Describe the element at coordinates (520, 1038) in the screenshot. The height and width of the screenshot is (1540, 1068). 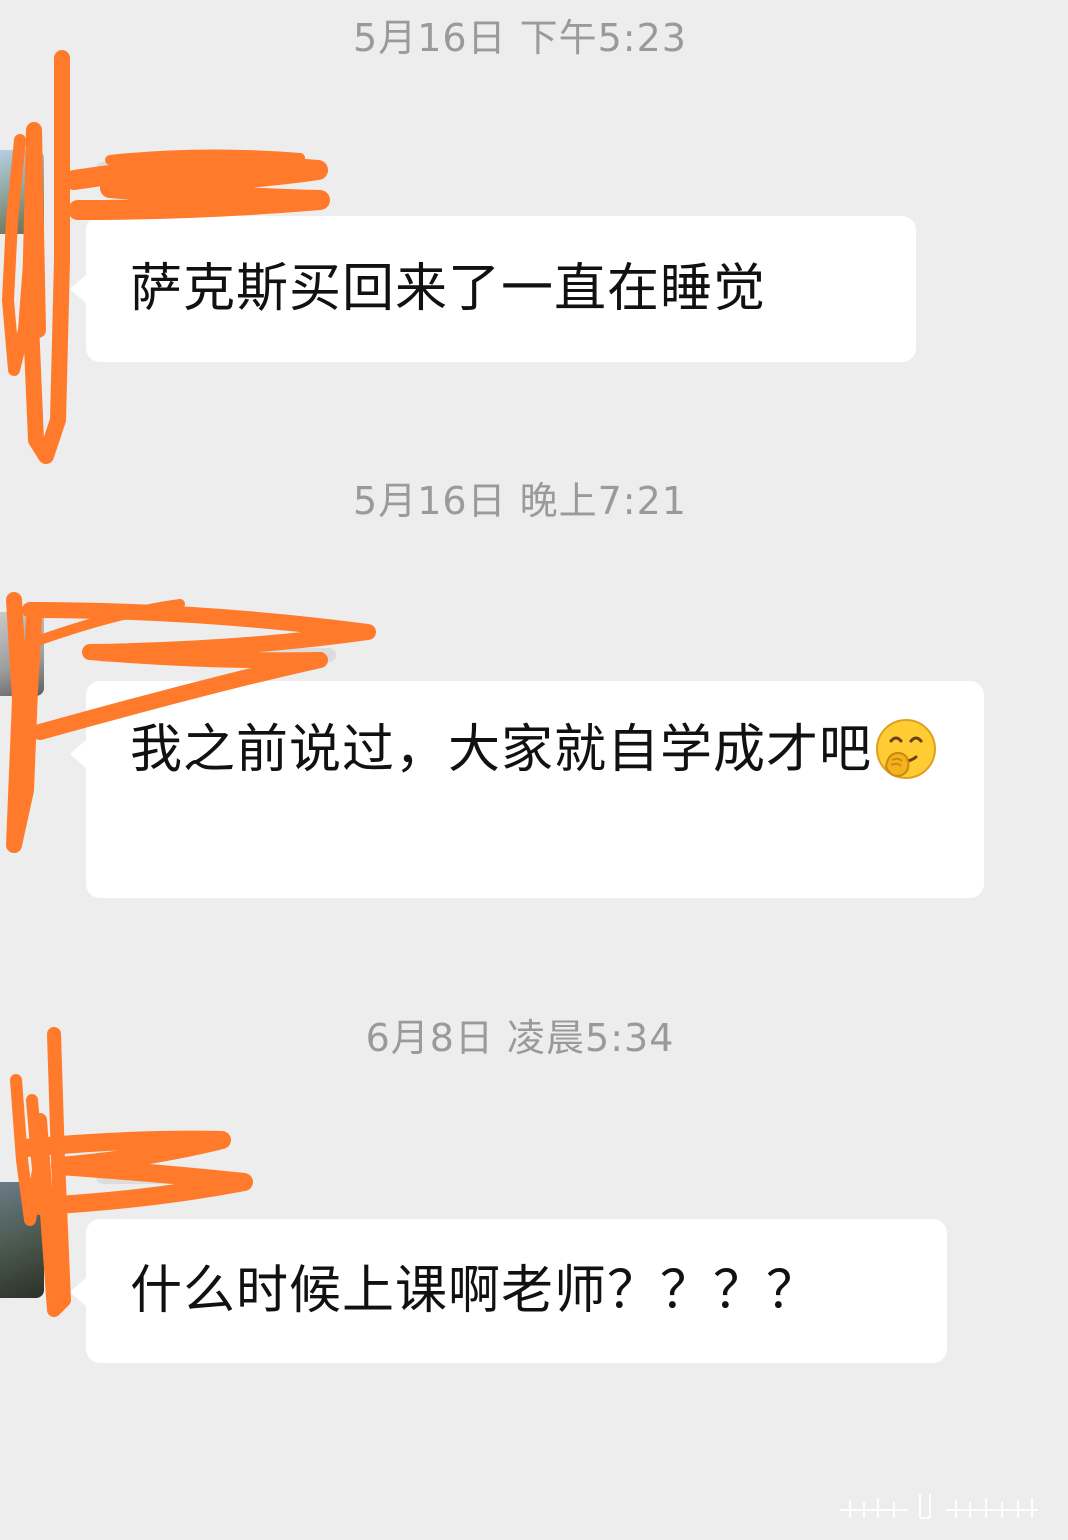
I see `timestamp: 6月8日 凌晨5:34` at that location.